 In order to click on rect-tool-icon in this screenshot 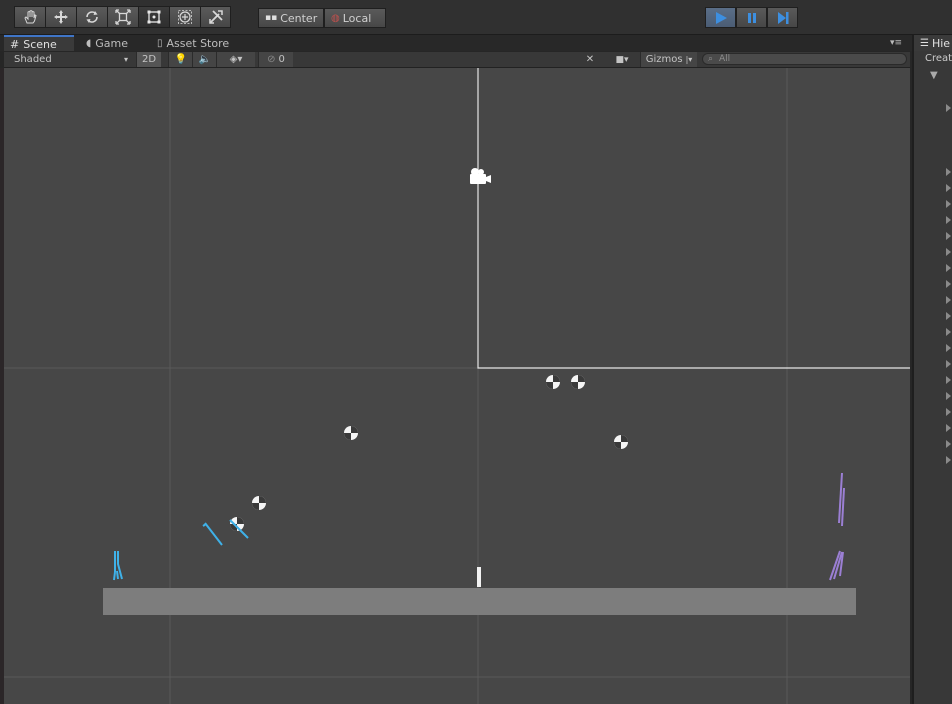, I will do `click(153, 17)`.